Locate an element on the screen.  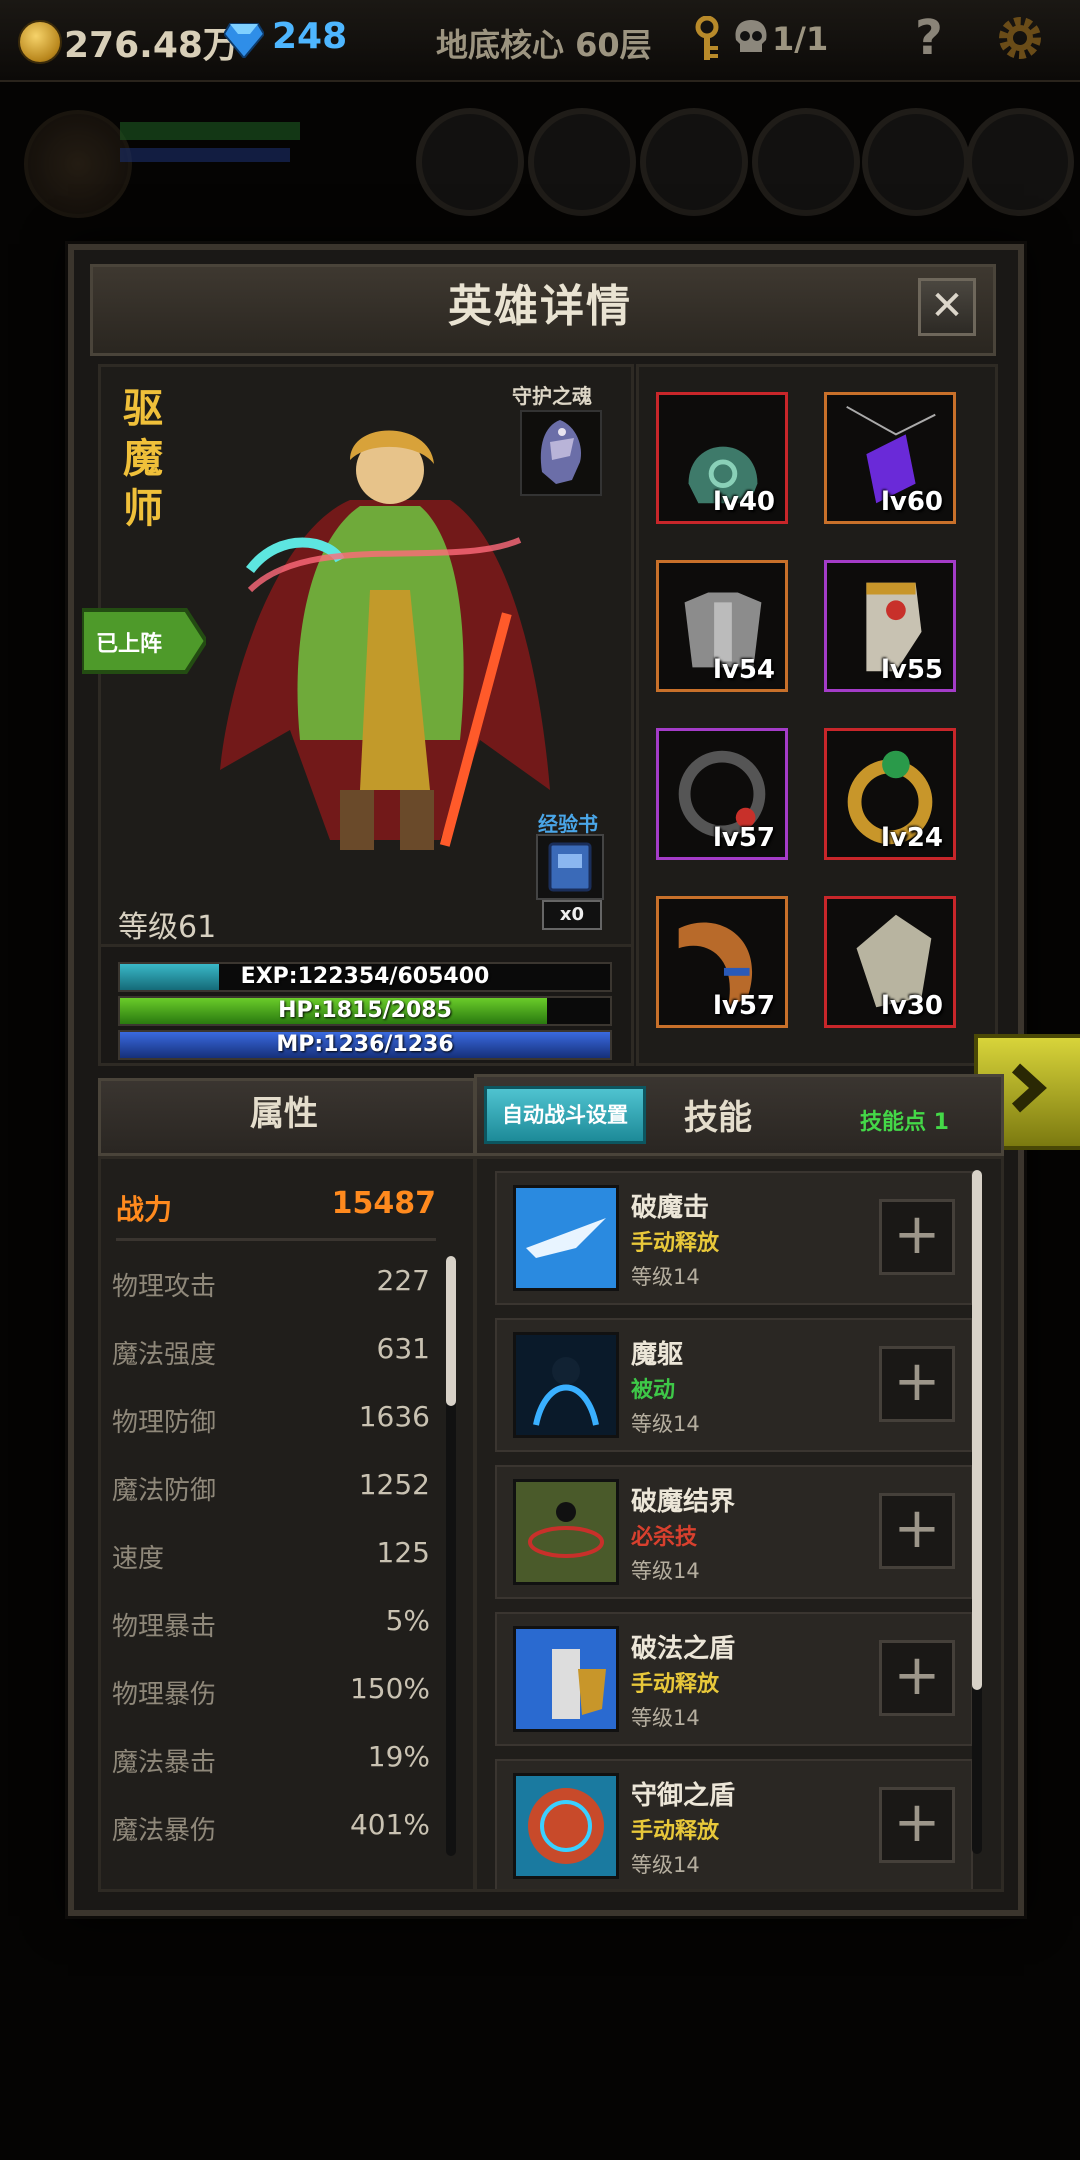
combat-power-label: 战力 is located at coordinates (144, 1209).